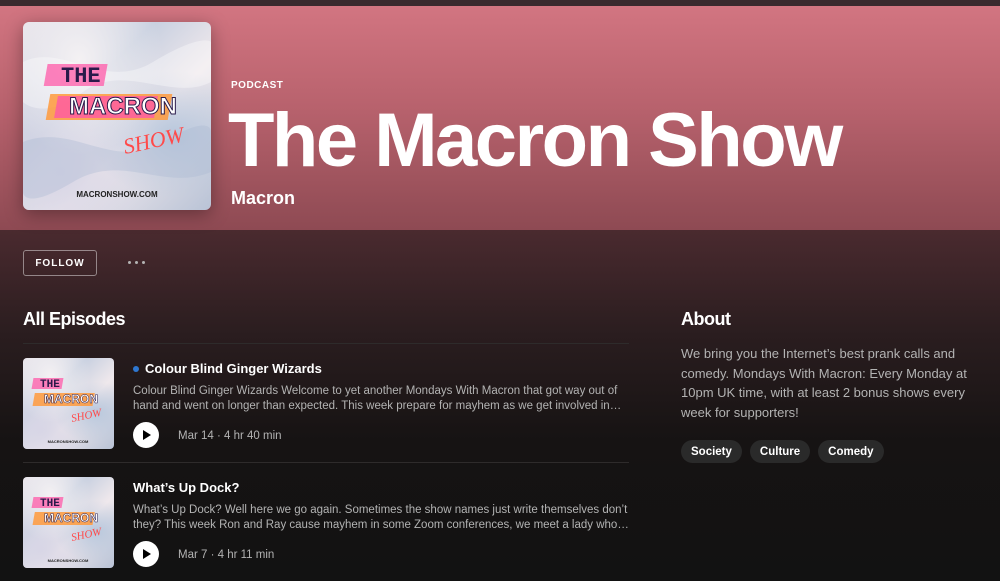 The image size is (1000, 581). Describe the element at coordinates (136, 262) in the screenshot. I see `more-options-icon` at that location.